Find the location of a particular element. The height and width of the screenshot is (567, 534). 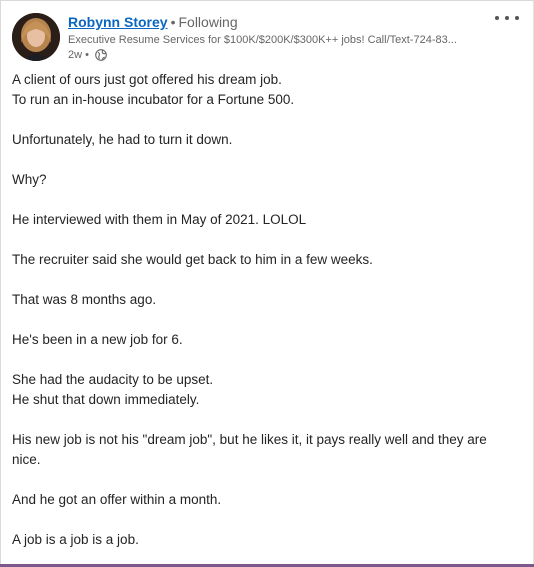

post-text-line: She had the audacity to be upset. is located at coordinates (113, 379).